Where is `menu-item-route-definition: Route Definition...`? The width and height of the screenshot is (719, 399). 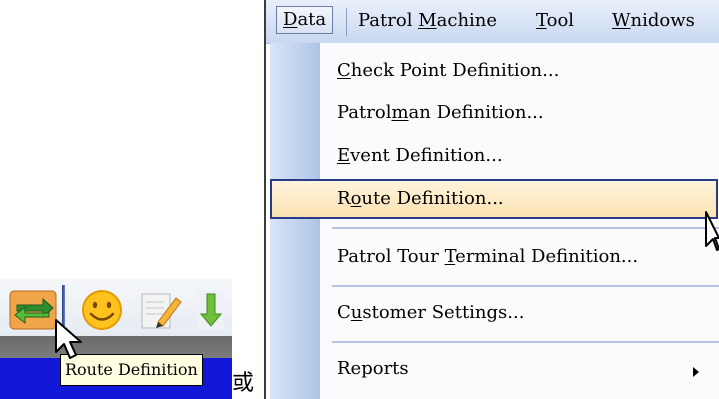
menu-item-route-definition: Route Definition... is located at coordinates (494, 199).